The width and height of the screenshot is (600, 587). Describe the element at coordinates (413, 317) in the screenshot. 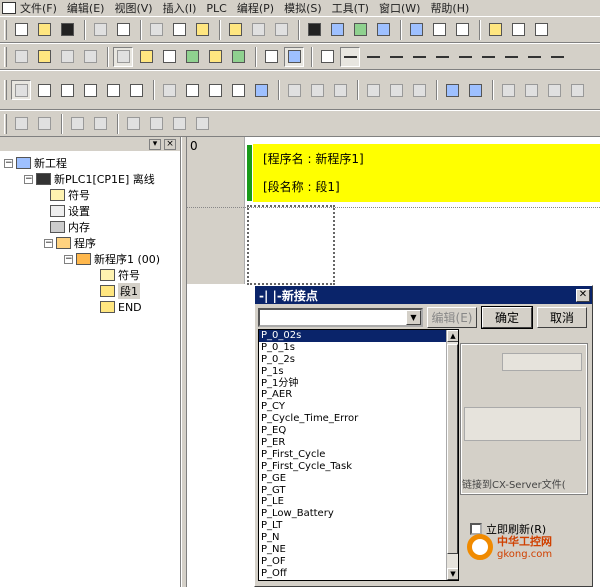

I see `chevron-down-icon: ▼` at that location.